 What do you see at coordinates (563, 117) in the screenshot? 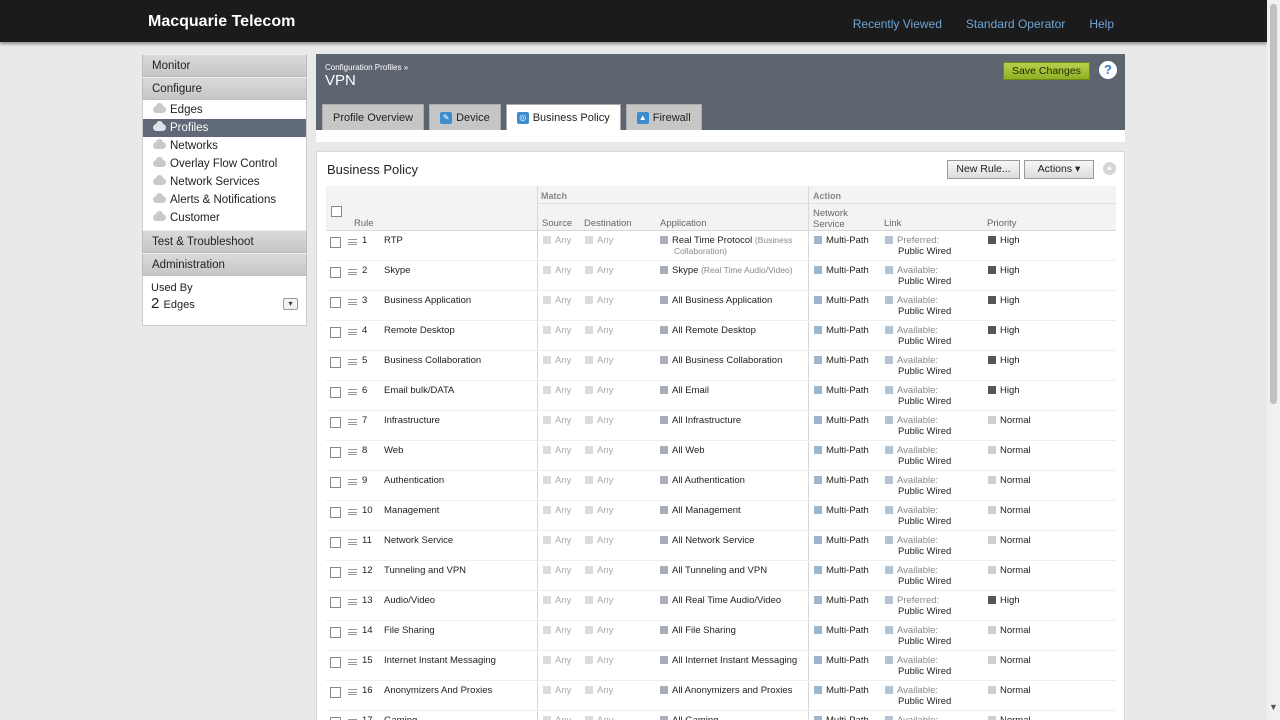
I see `tab-business-policy: ◎ Business Policy` at bounding box center [563, 117].